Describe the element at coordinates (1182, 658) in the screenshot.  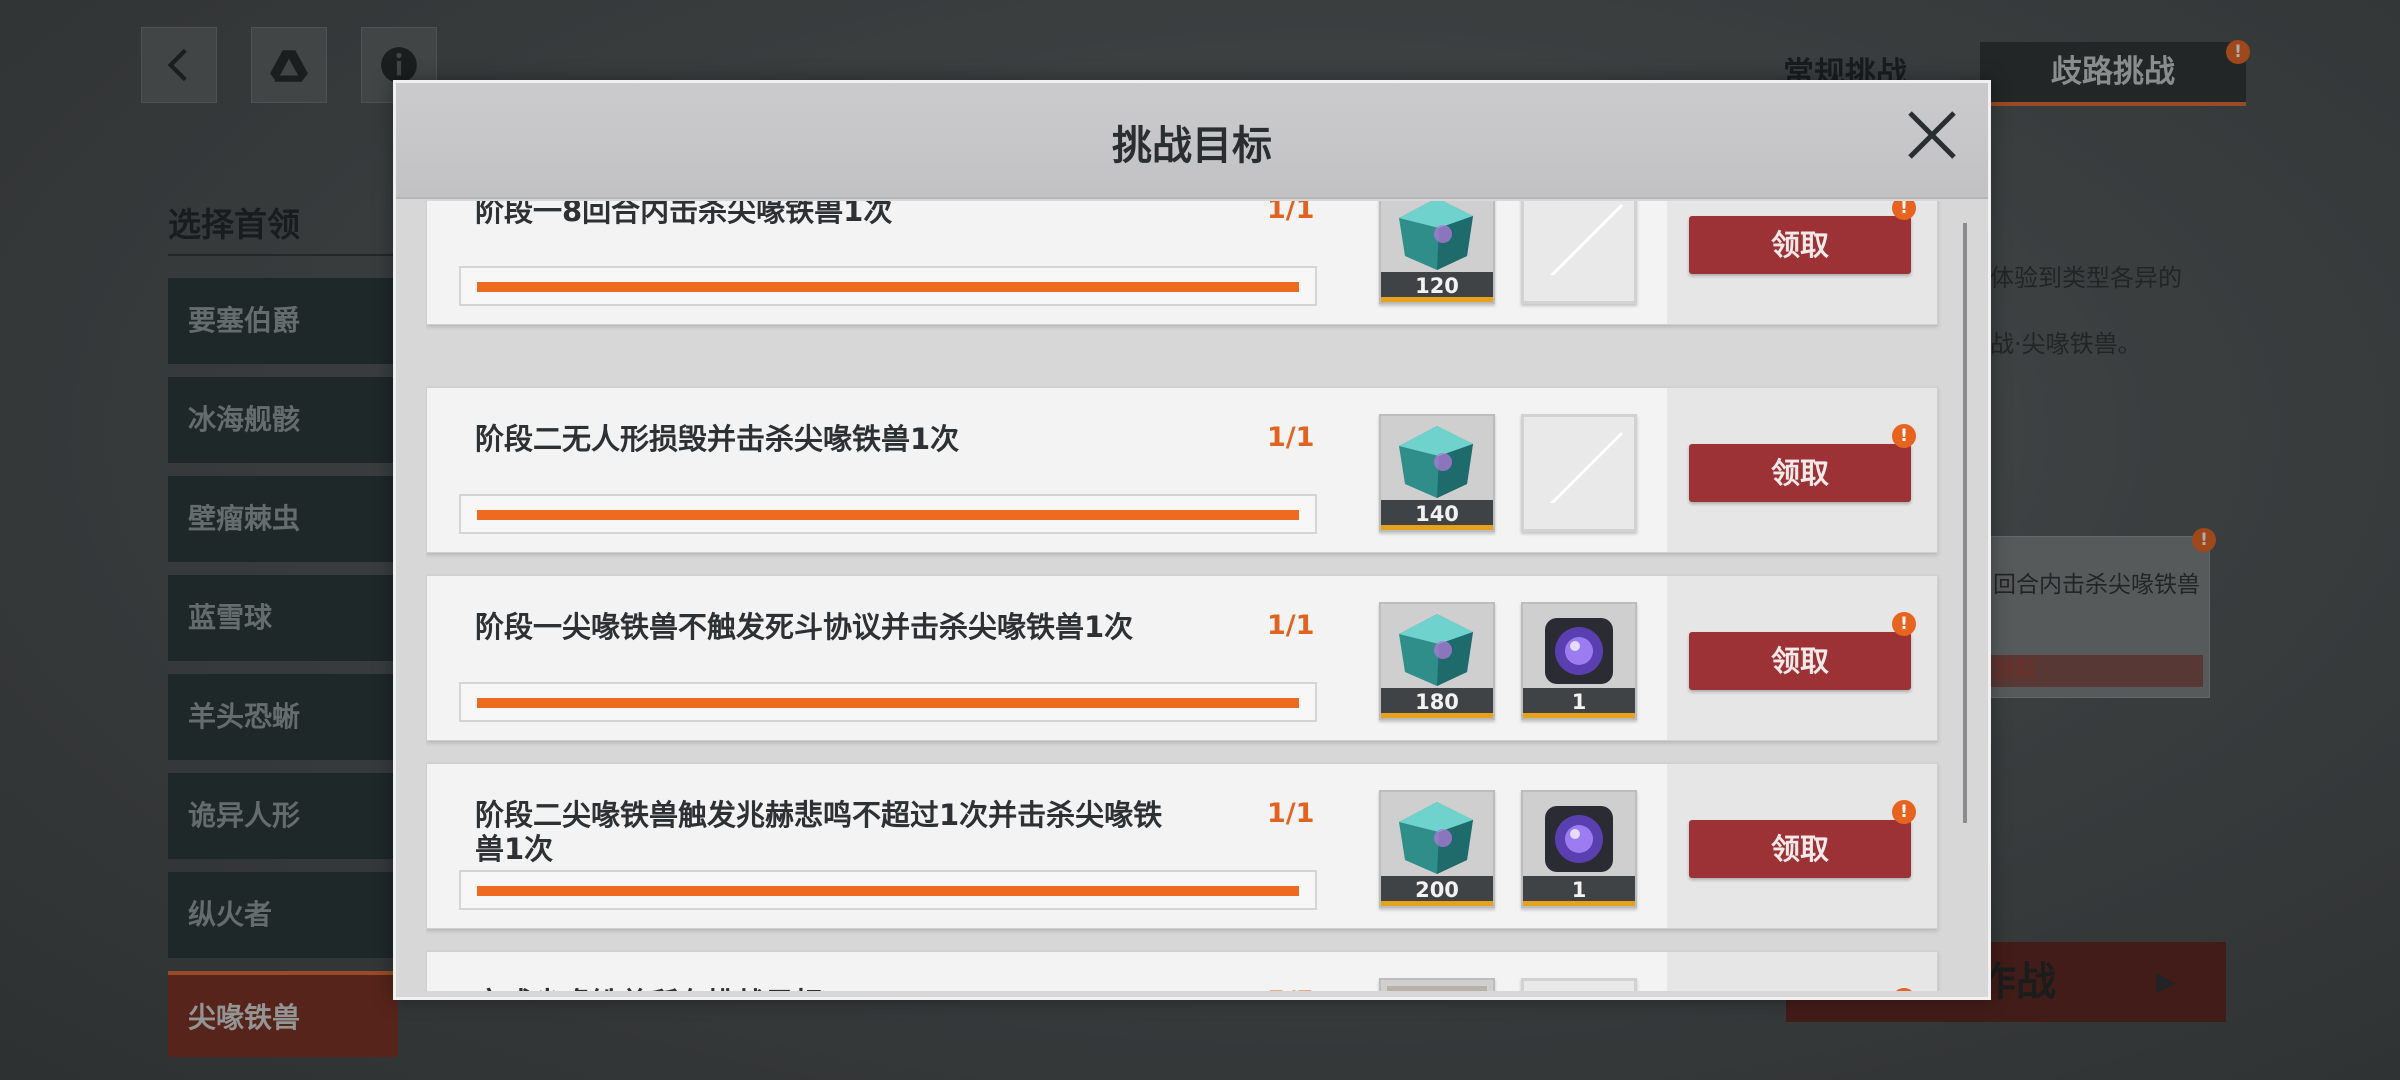
I see `task-row: 阶段一尖喙铁兽不触发死斗协议并击杀尖喙铁兽1次 1/1 180 1 领取!` at that location.